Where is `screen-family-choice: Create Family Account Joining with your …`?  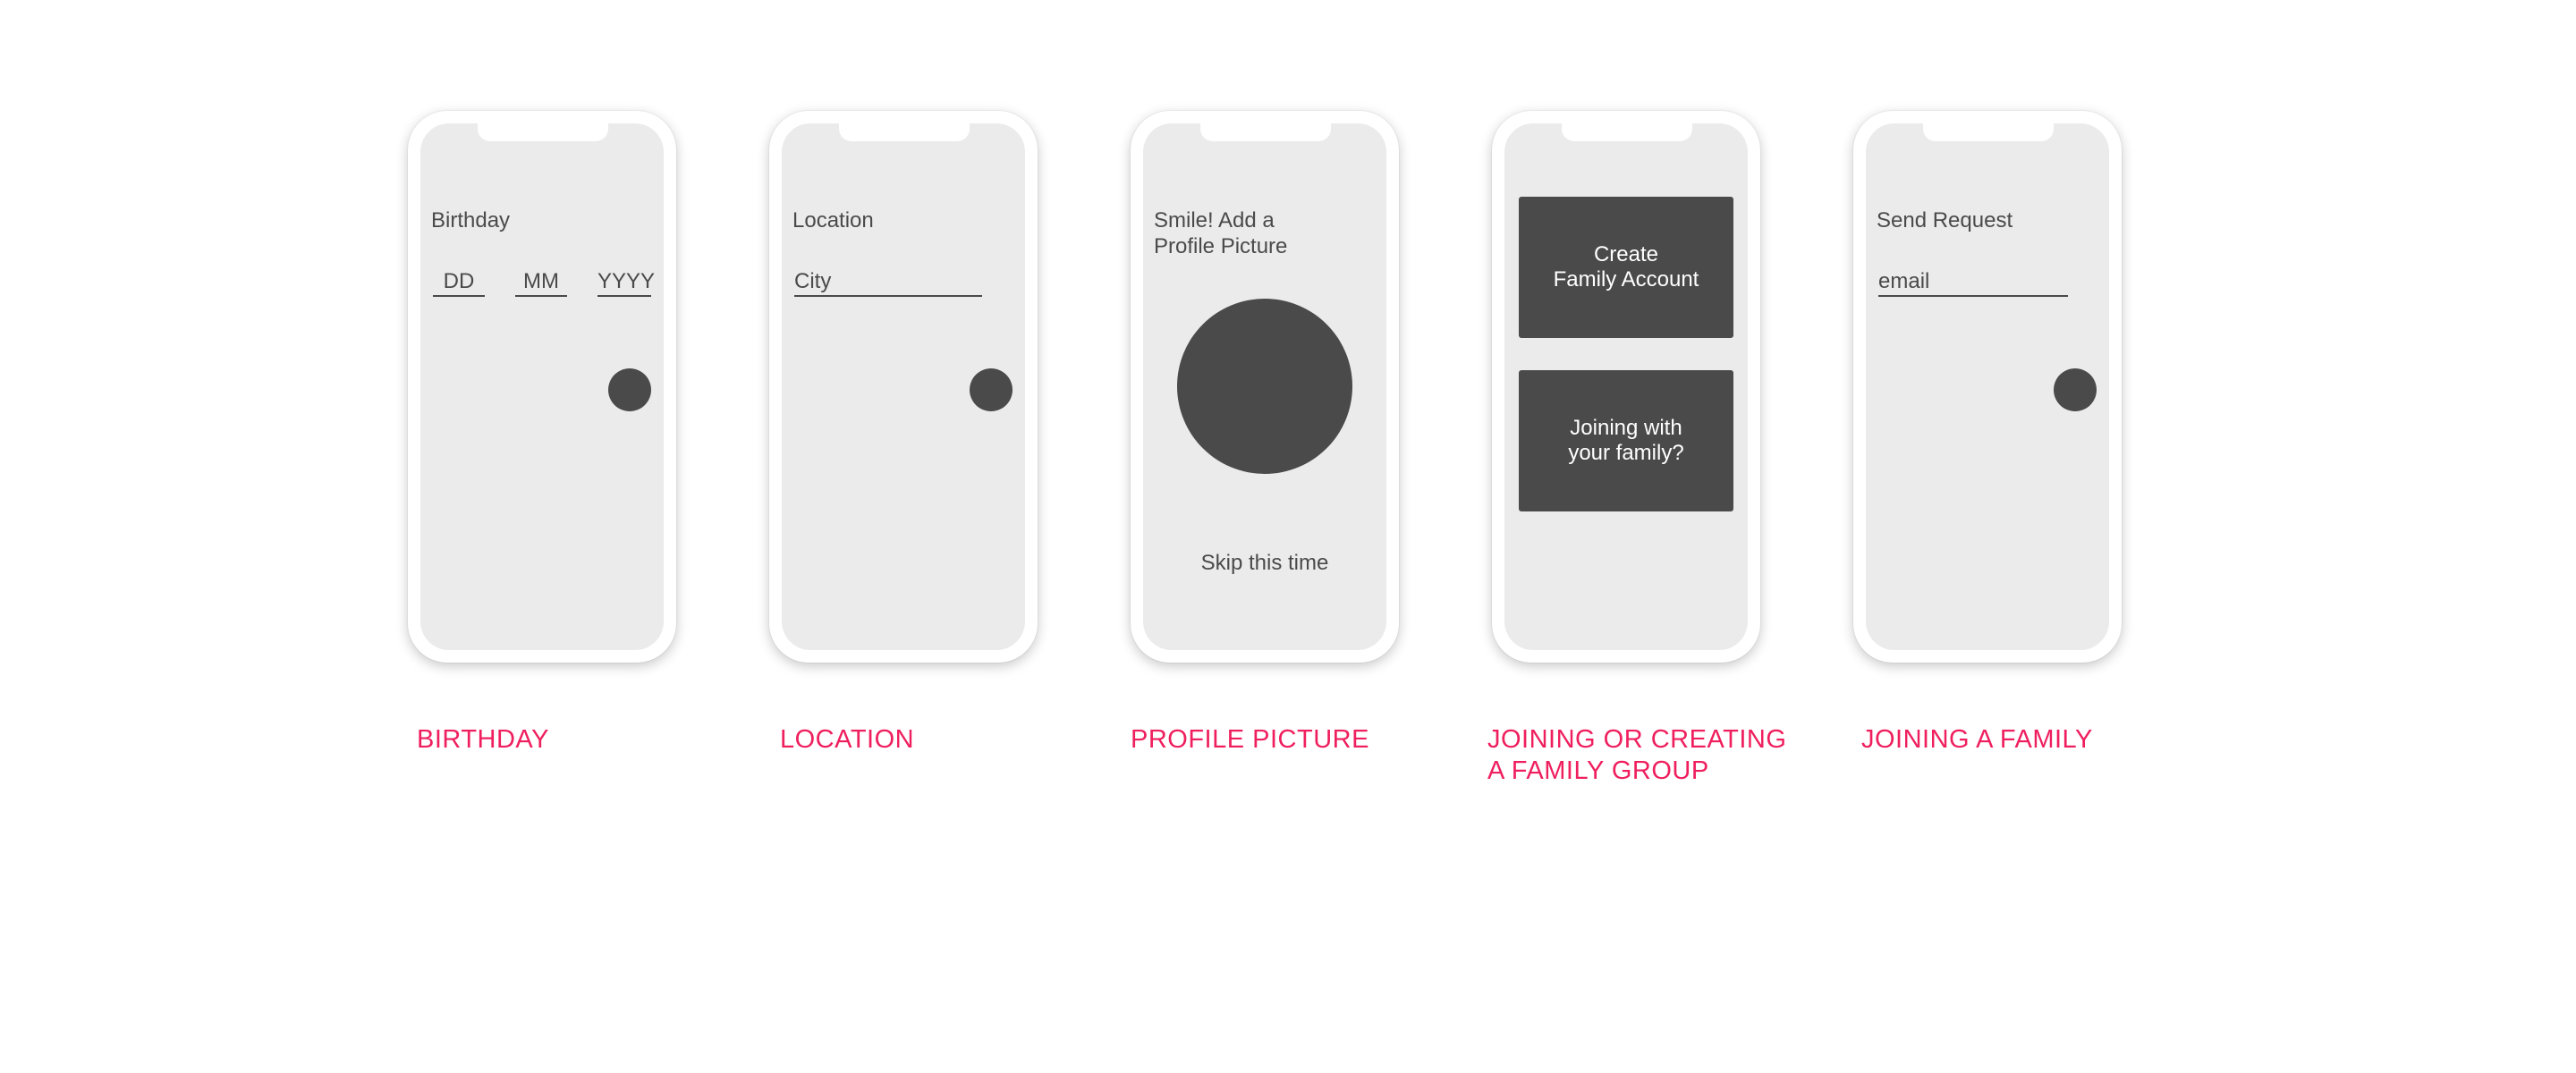
screen-family-choice: Create Family Account Joining with your … is located at coordinates (1626, 386).